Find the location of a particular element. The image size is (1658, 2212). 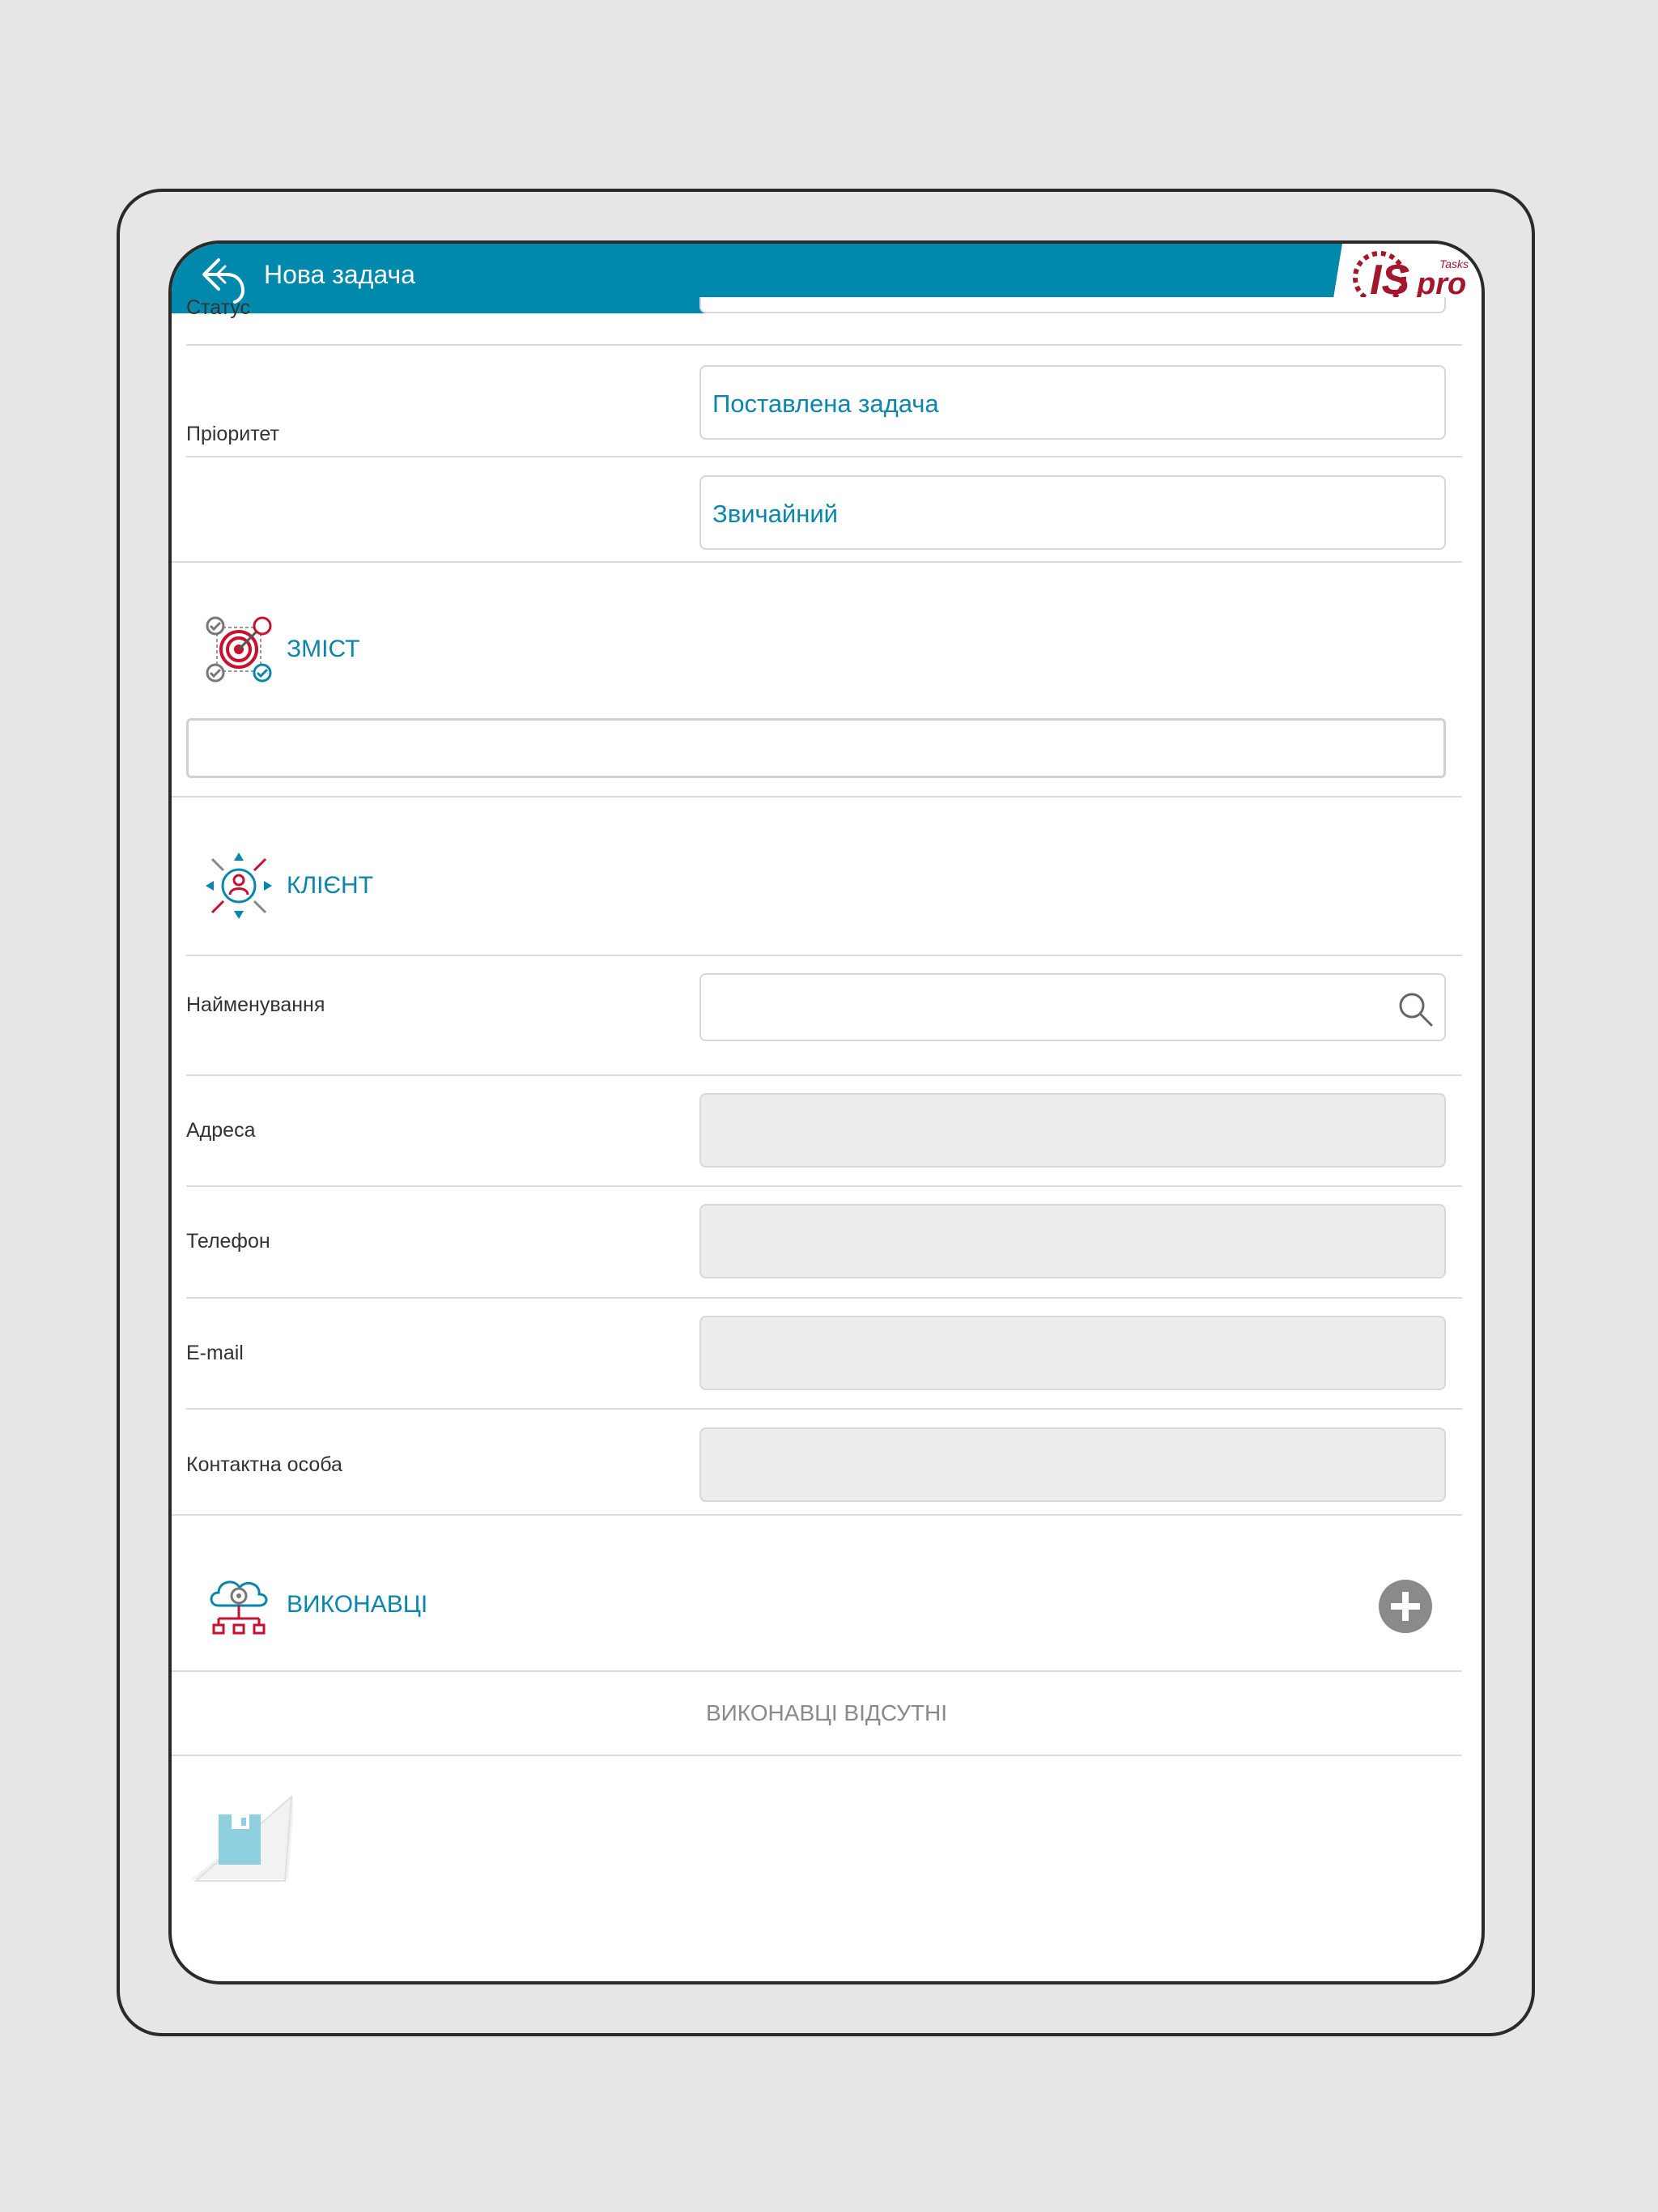

priority-label: Пріоритет is located at coordinates (232, 434).